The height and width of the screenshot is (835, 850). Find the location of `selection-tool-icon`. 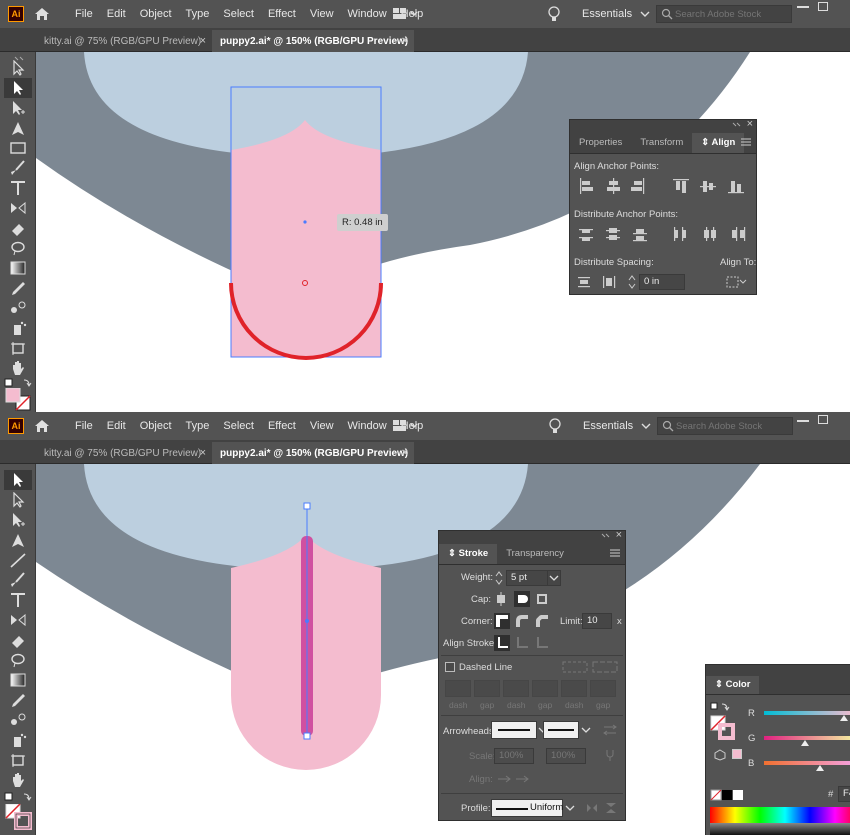

selection-tool-icon is located at coordinates (18, 68).